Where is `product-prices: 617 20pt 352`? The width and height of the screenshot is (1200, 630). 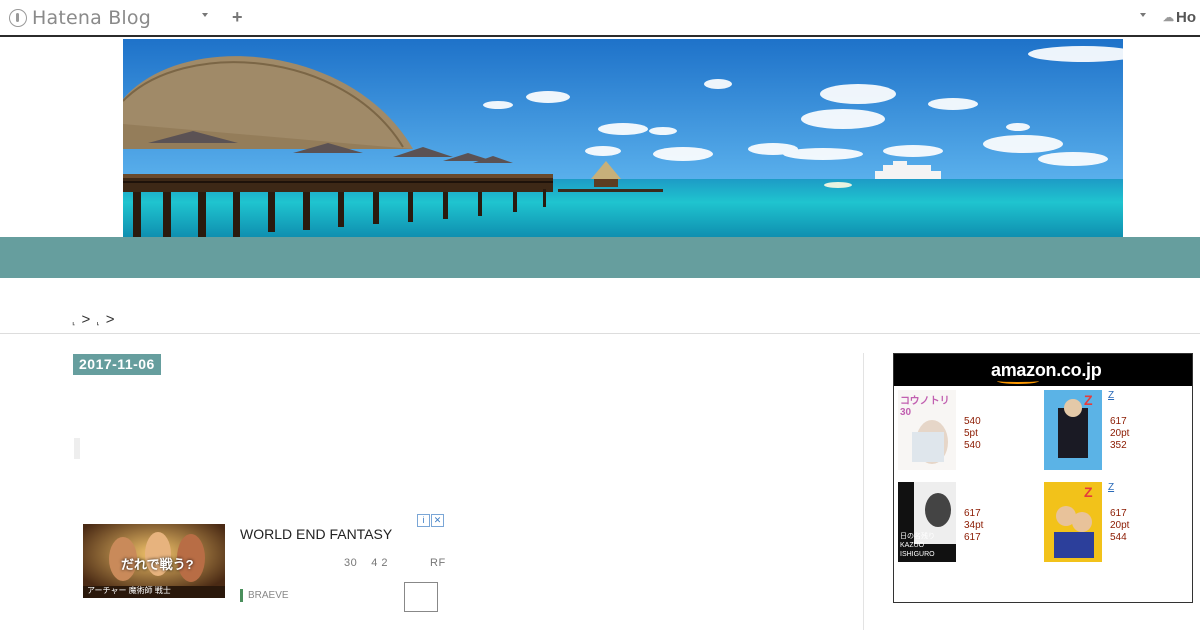 product-prices: 617 20pt 352 is located at coordinates (1119, 434).